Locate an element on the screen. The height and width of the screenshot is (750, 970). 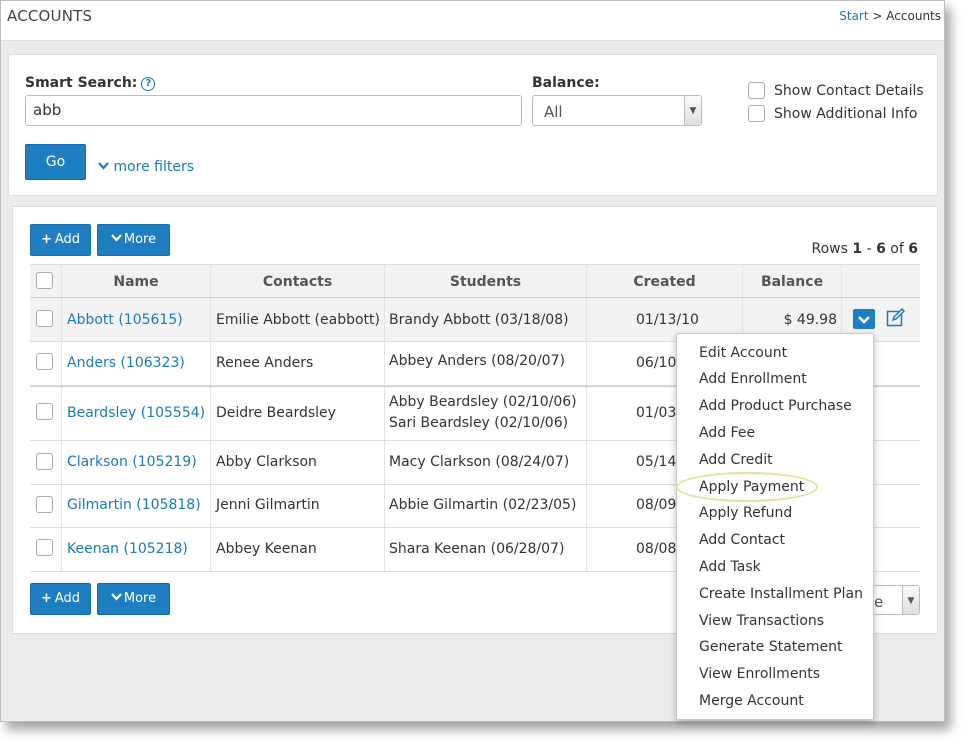
students-cell: Shara Keenan (06/28/07) is located at coordinates (485, 549).